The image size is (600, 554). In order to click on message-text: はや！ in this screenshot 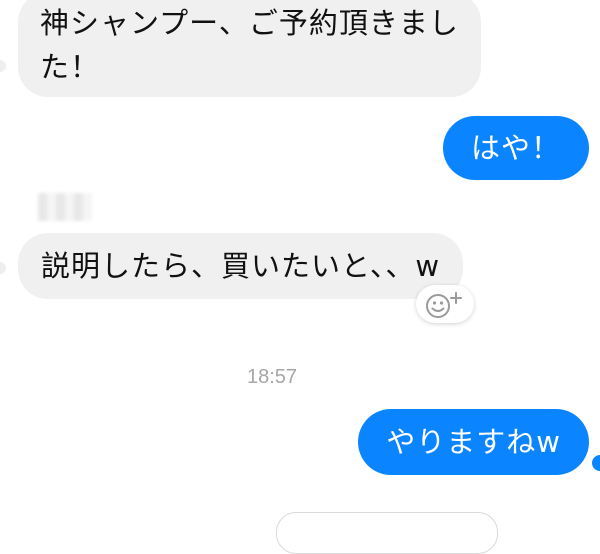, I will do `click(515, 148)`.